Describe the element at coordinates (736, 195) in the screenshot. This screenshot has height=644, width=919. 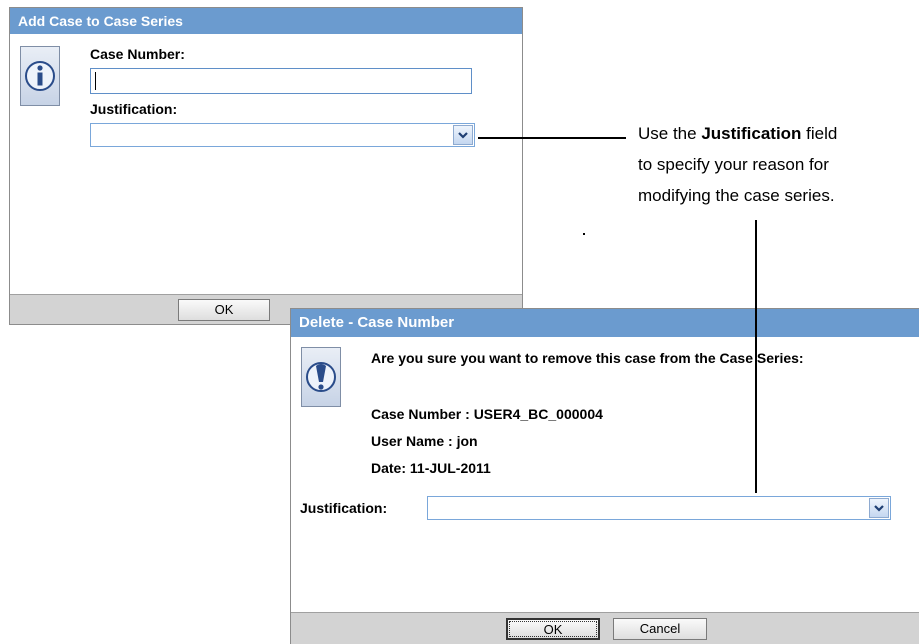
I see `annotation-line-3: modifying the case series.` at that location.